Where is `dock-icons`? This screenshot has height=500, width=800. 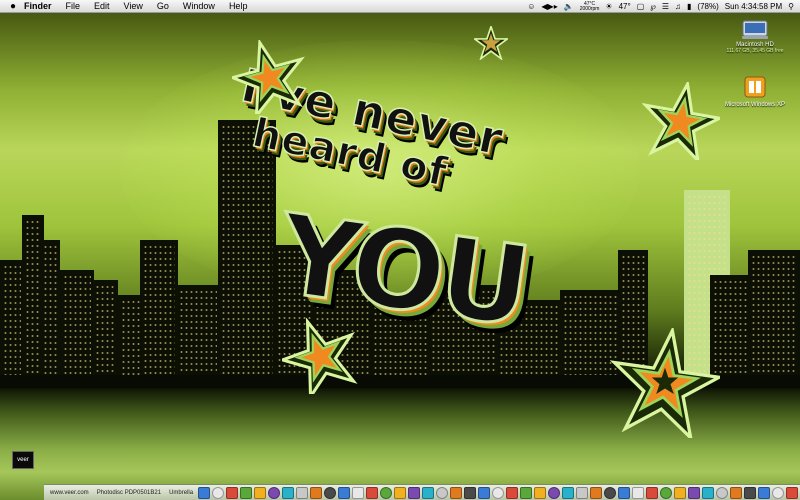 dock-icons is located at coordinates (499, 492).